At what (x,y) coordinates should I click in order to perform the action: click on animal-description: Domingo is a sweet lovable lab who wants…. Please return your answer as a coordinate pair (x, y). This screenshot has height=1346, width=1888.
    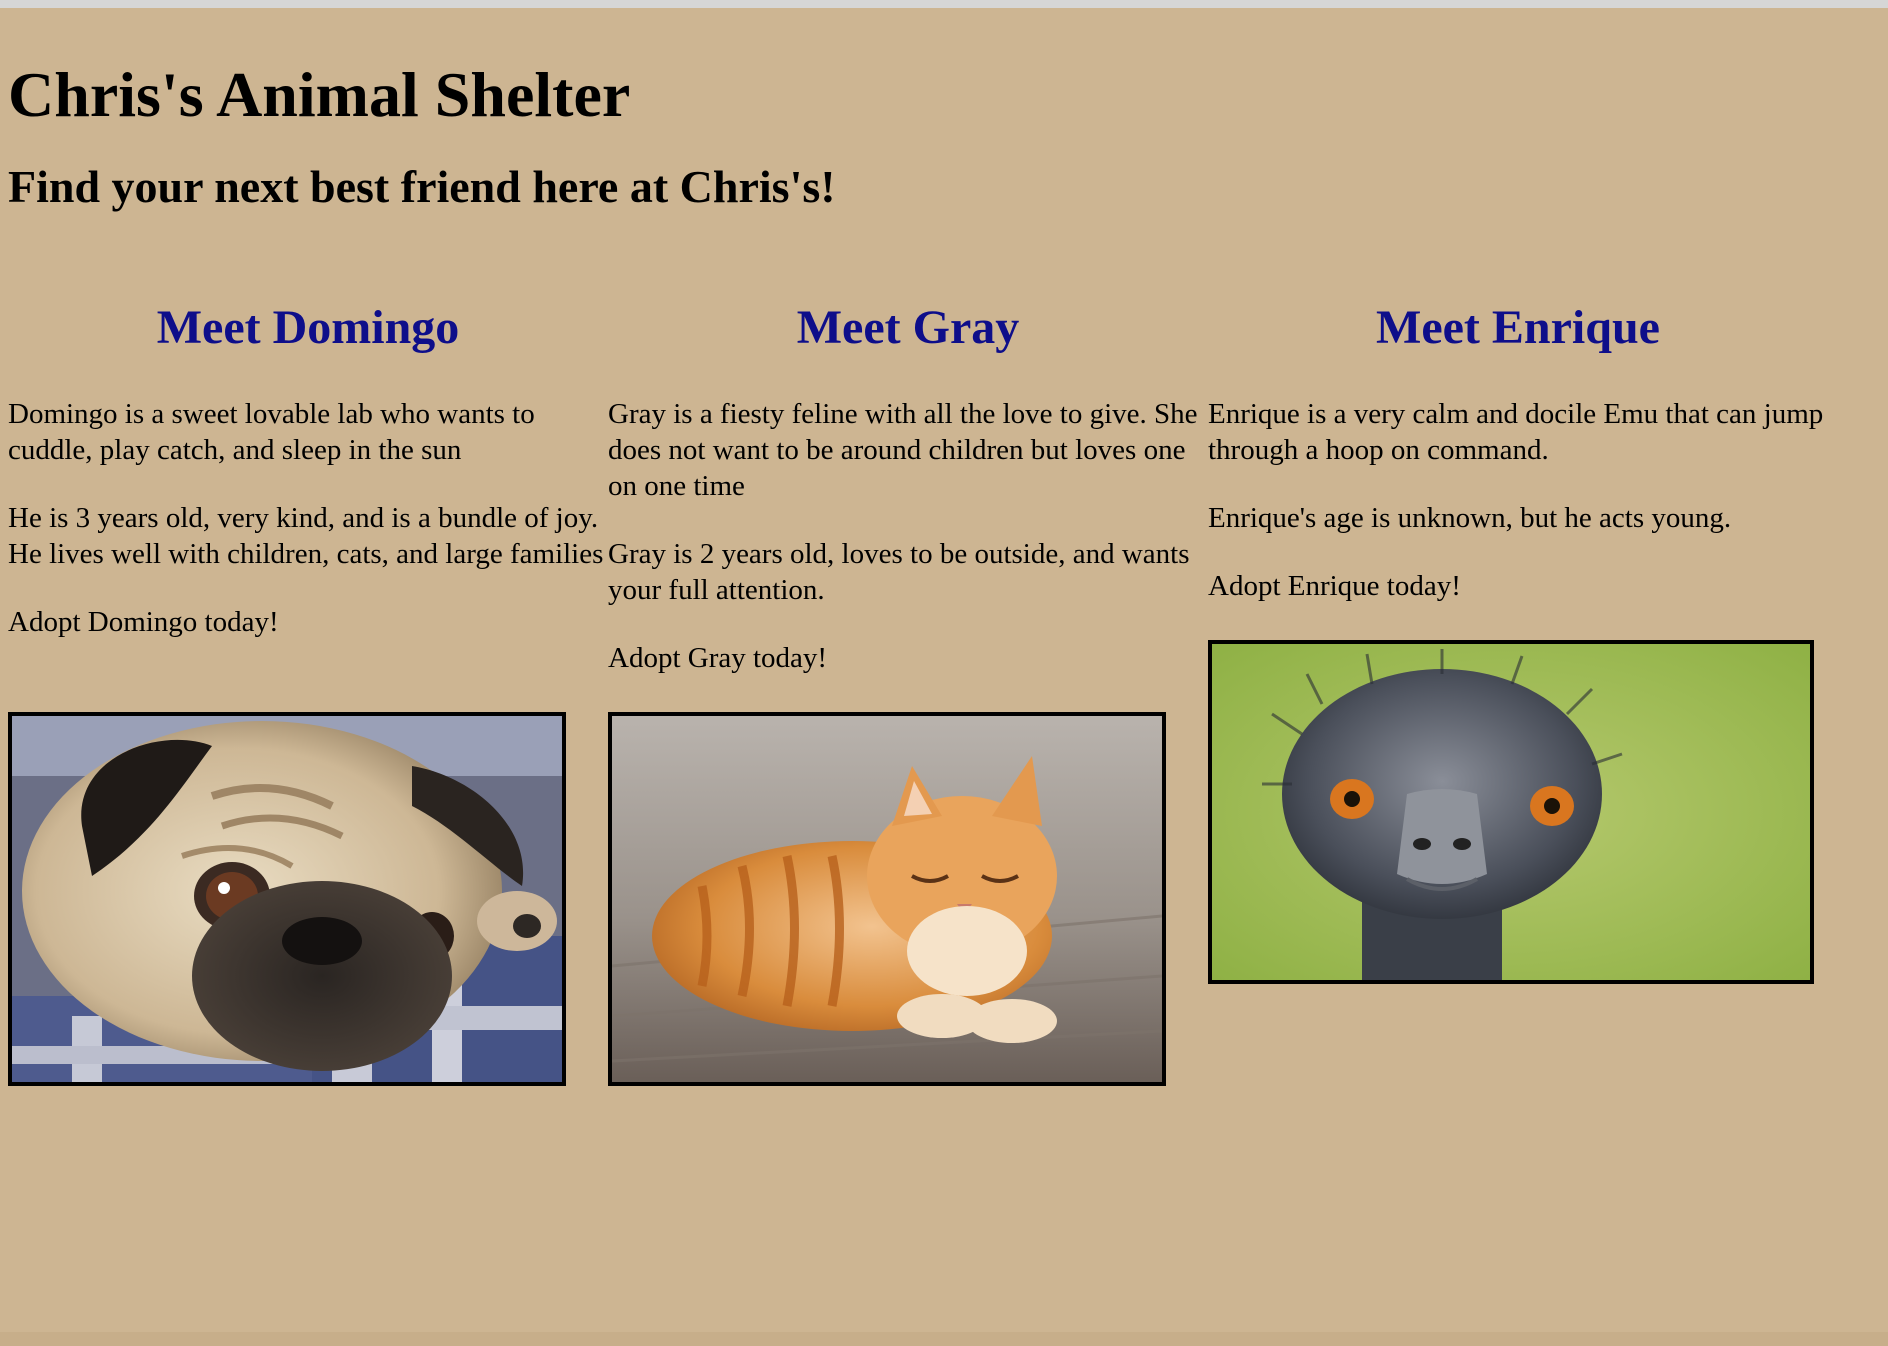
    Looking at the image, I should click on (271, 432).